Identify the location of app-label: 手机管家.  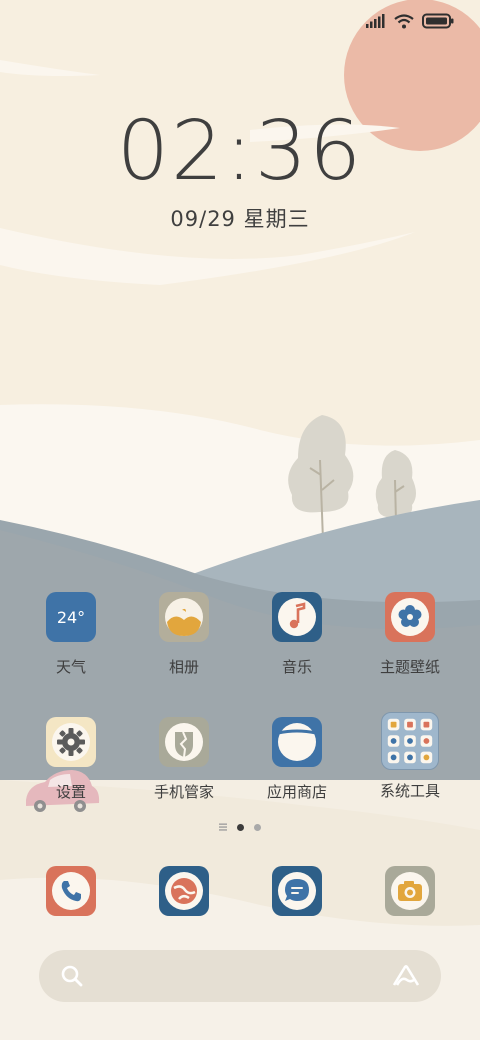
(183, 792).